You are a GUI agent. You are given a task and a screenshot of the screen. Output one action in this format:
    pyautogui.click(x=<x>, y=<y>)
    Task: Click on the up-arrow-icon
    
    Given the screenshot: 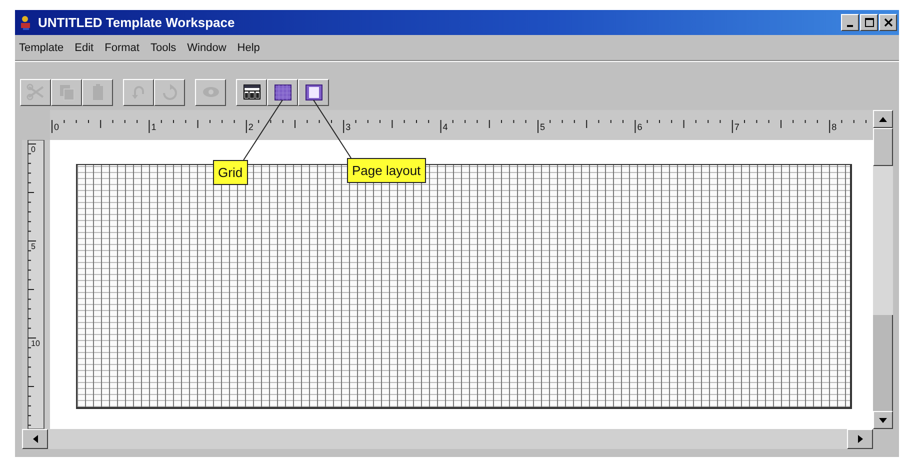 What is the action you would take?
    pyautogui.click(x=883, y=119)
    